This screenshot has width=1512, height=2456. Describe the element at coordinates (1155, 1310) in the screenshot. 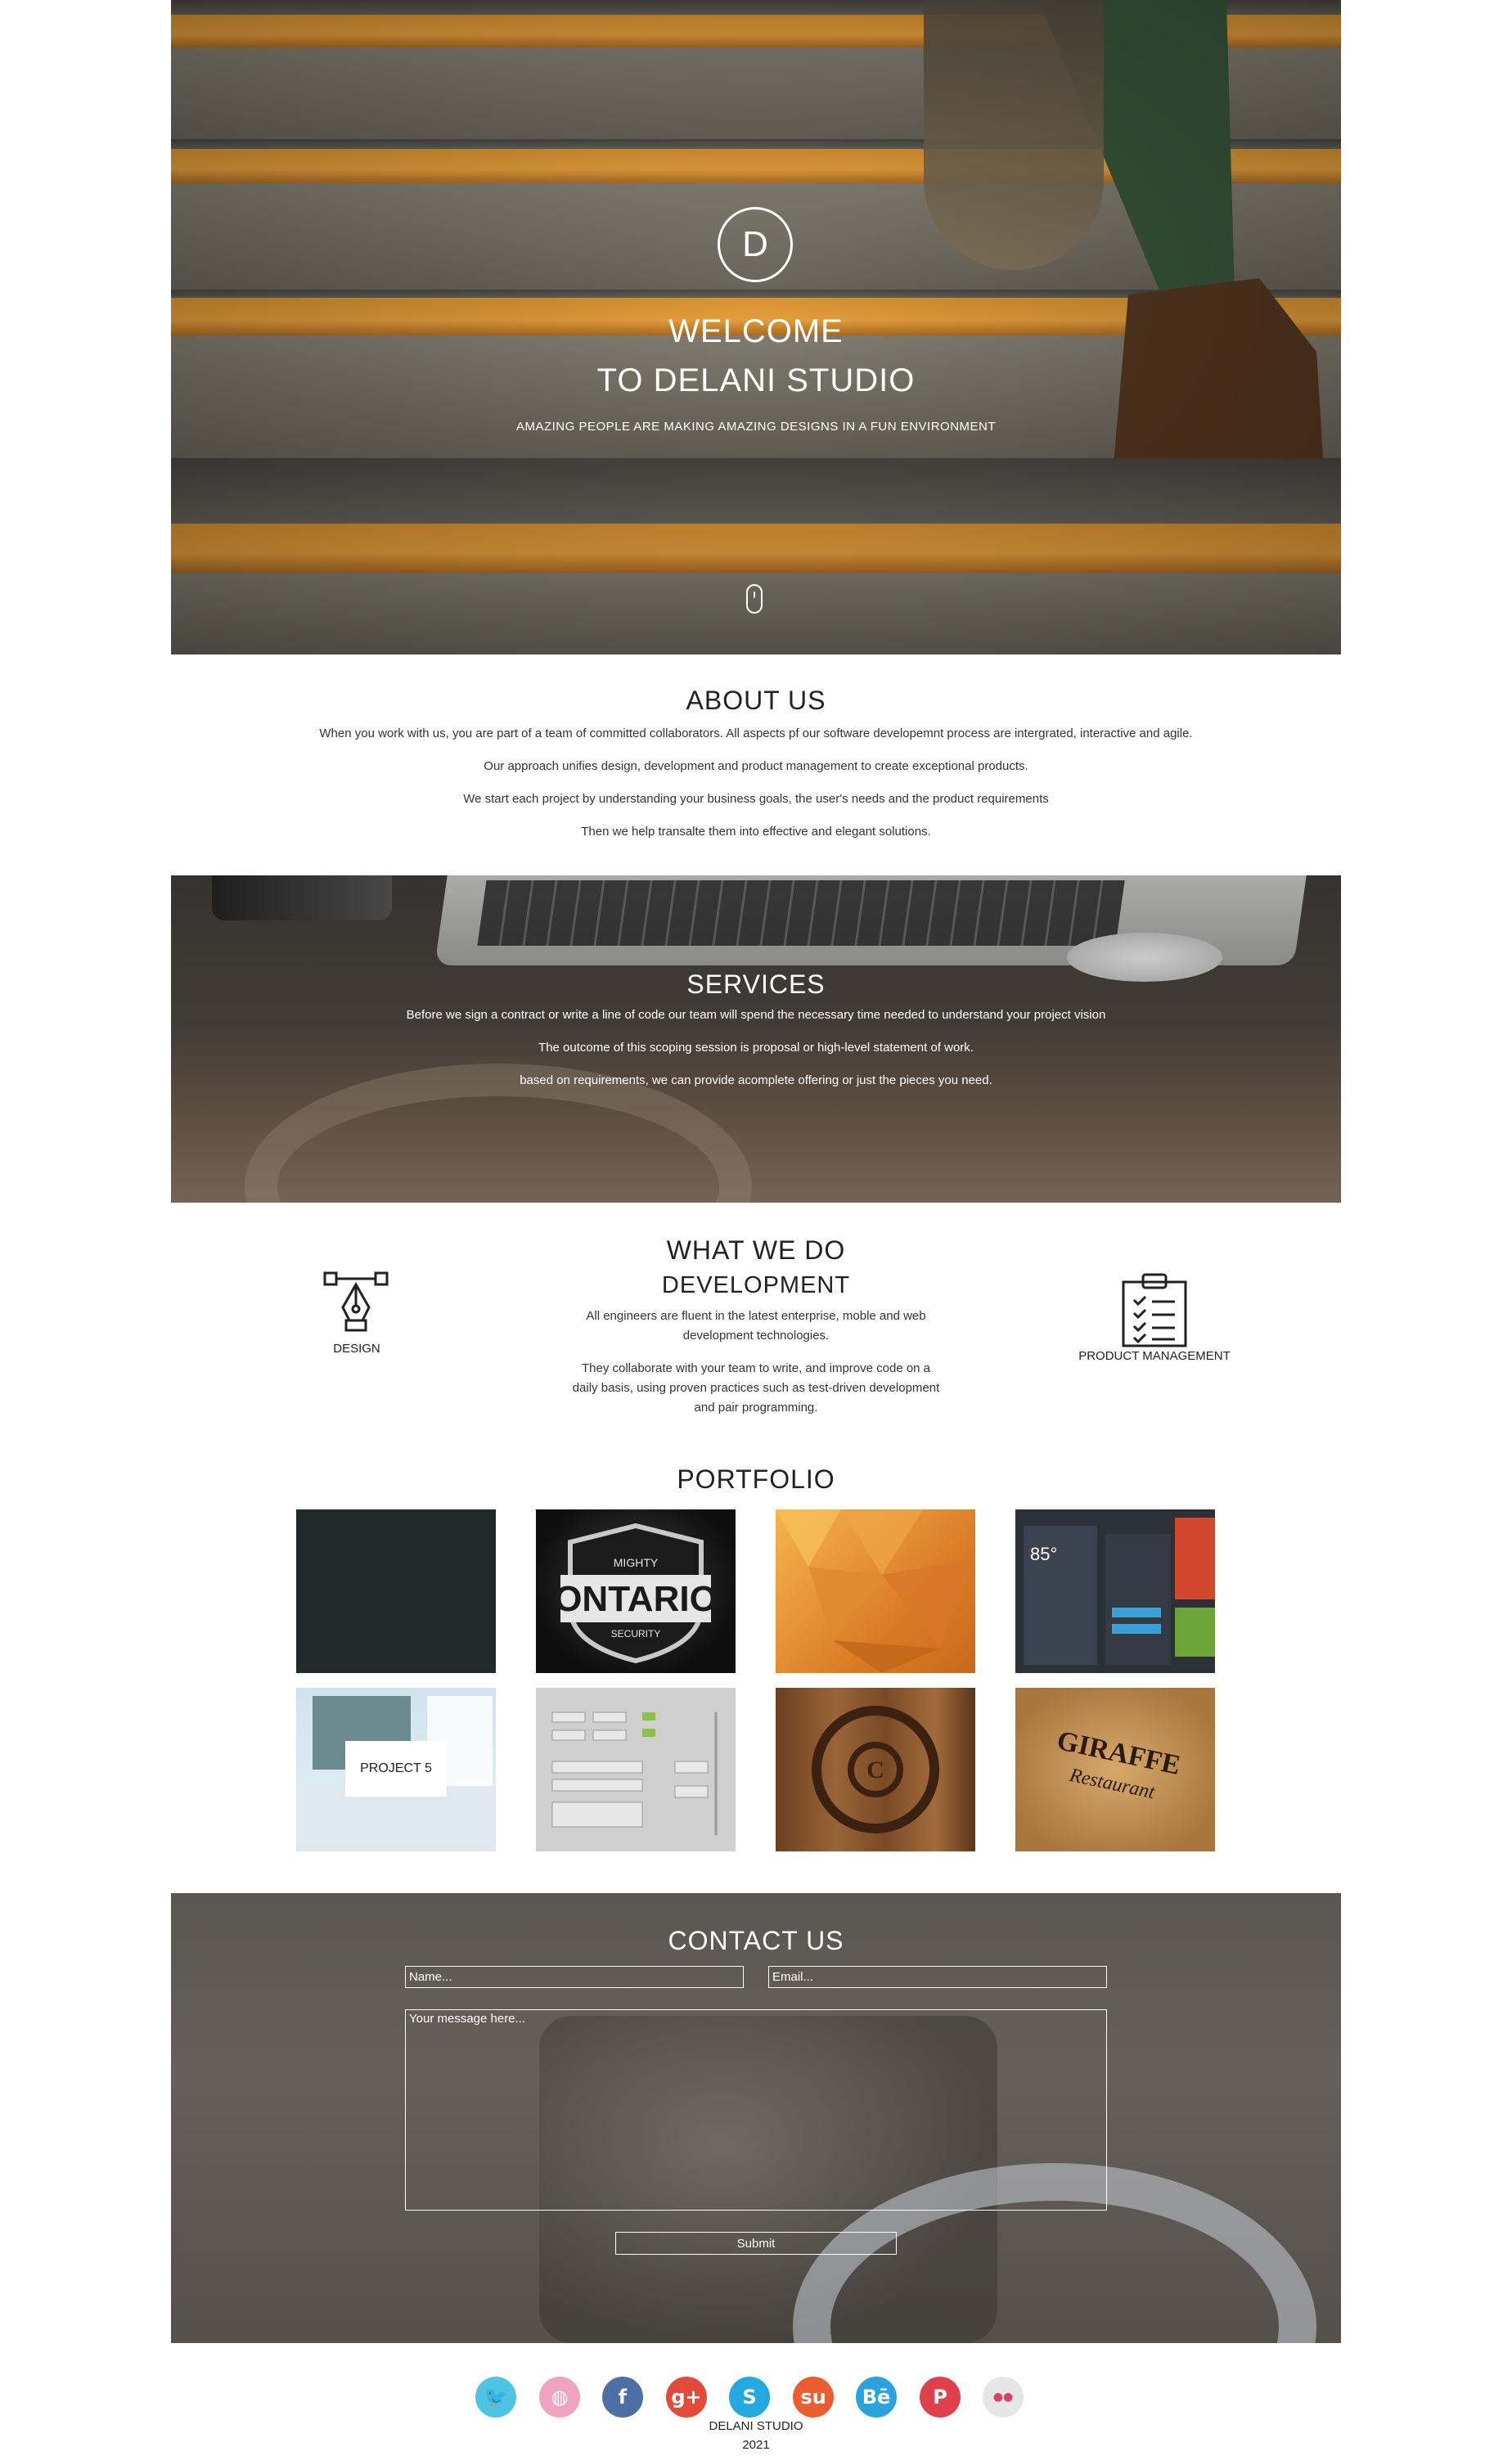

I see `clipboard-checklist-icon` at that location.